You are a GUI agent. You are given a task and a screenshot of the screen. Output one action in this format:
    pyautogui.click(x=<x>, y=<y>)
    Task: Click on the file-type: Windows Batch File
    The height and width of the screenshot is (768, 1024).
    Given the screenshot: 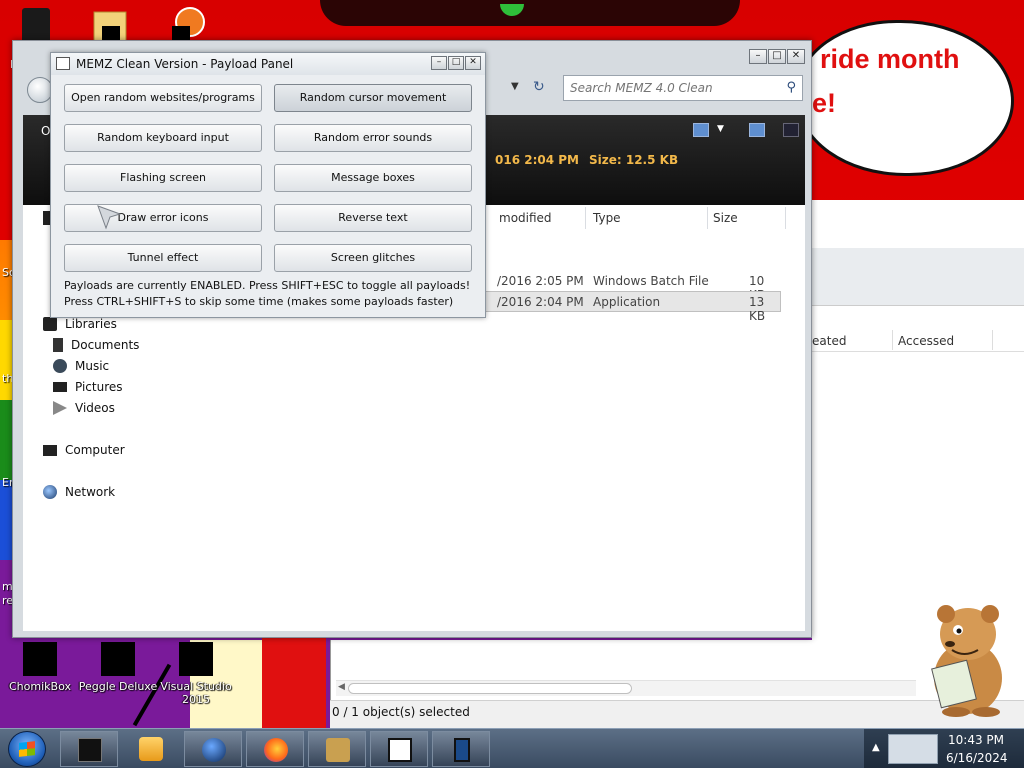 What is the action you would take?
    pyautogui.click(x=651, y=281)
    